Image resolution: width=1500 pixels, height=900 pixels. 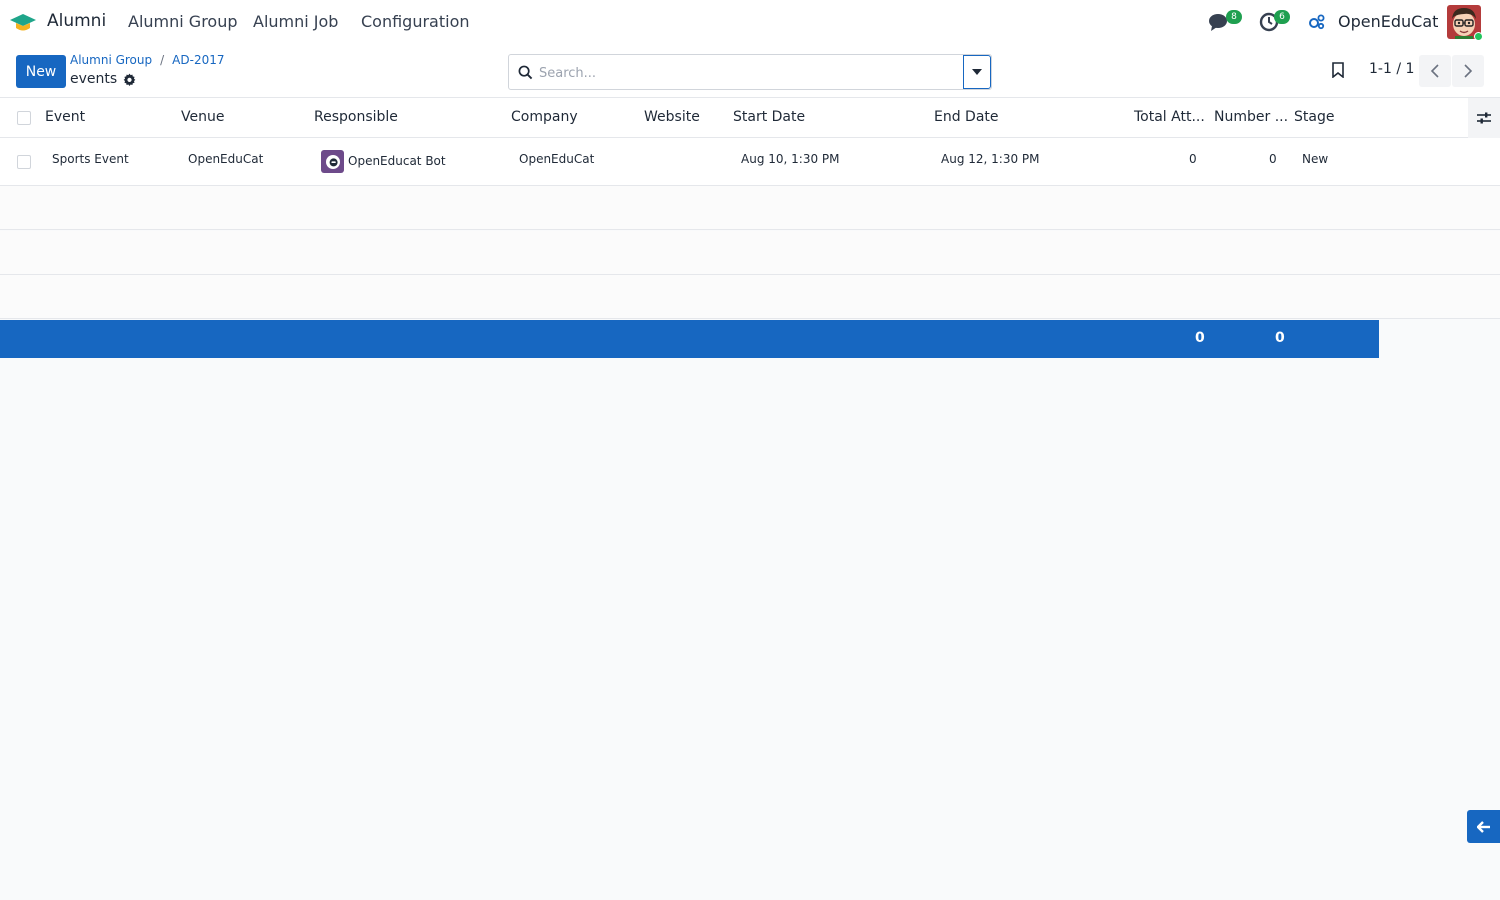 I want to click on number-sum: 0, so click(x=1280, y=338).